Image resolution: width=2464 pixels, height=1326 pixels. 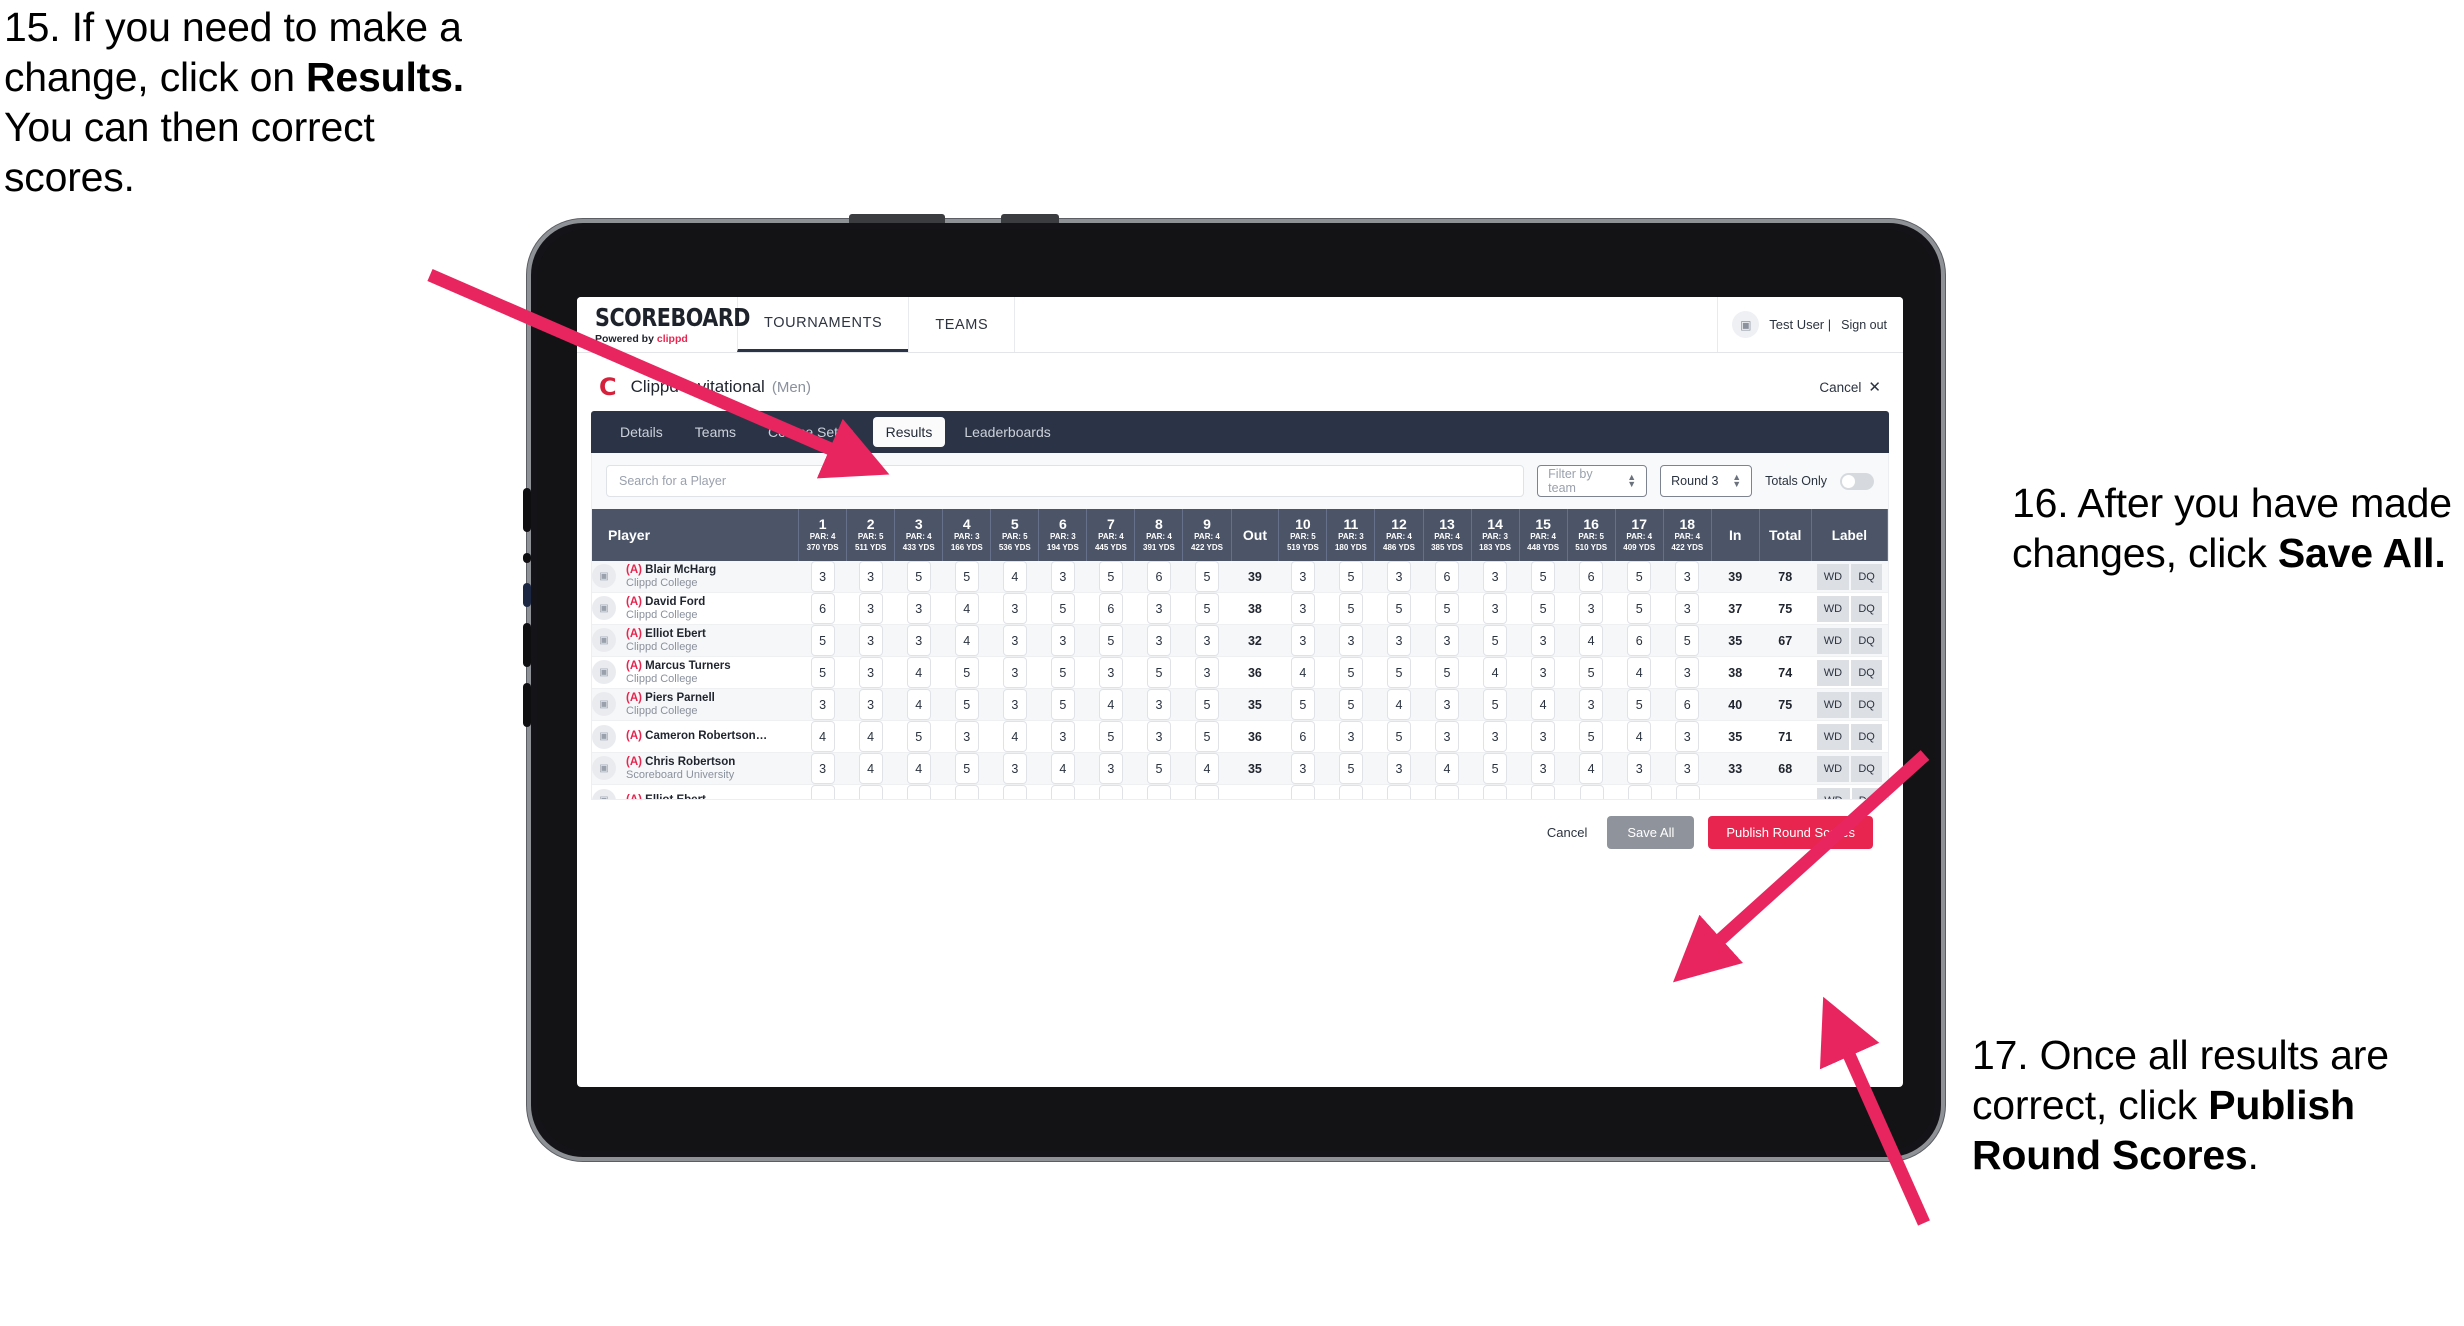 What do you see at coordinates (641, 432) in the screenshot?
I see `tab-details: Details` at bounding box center [641, 432].